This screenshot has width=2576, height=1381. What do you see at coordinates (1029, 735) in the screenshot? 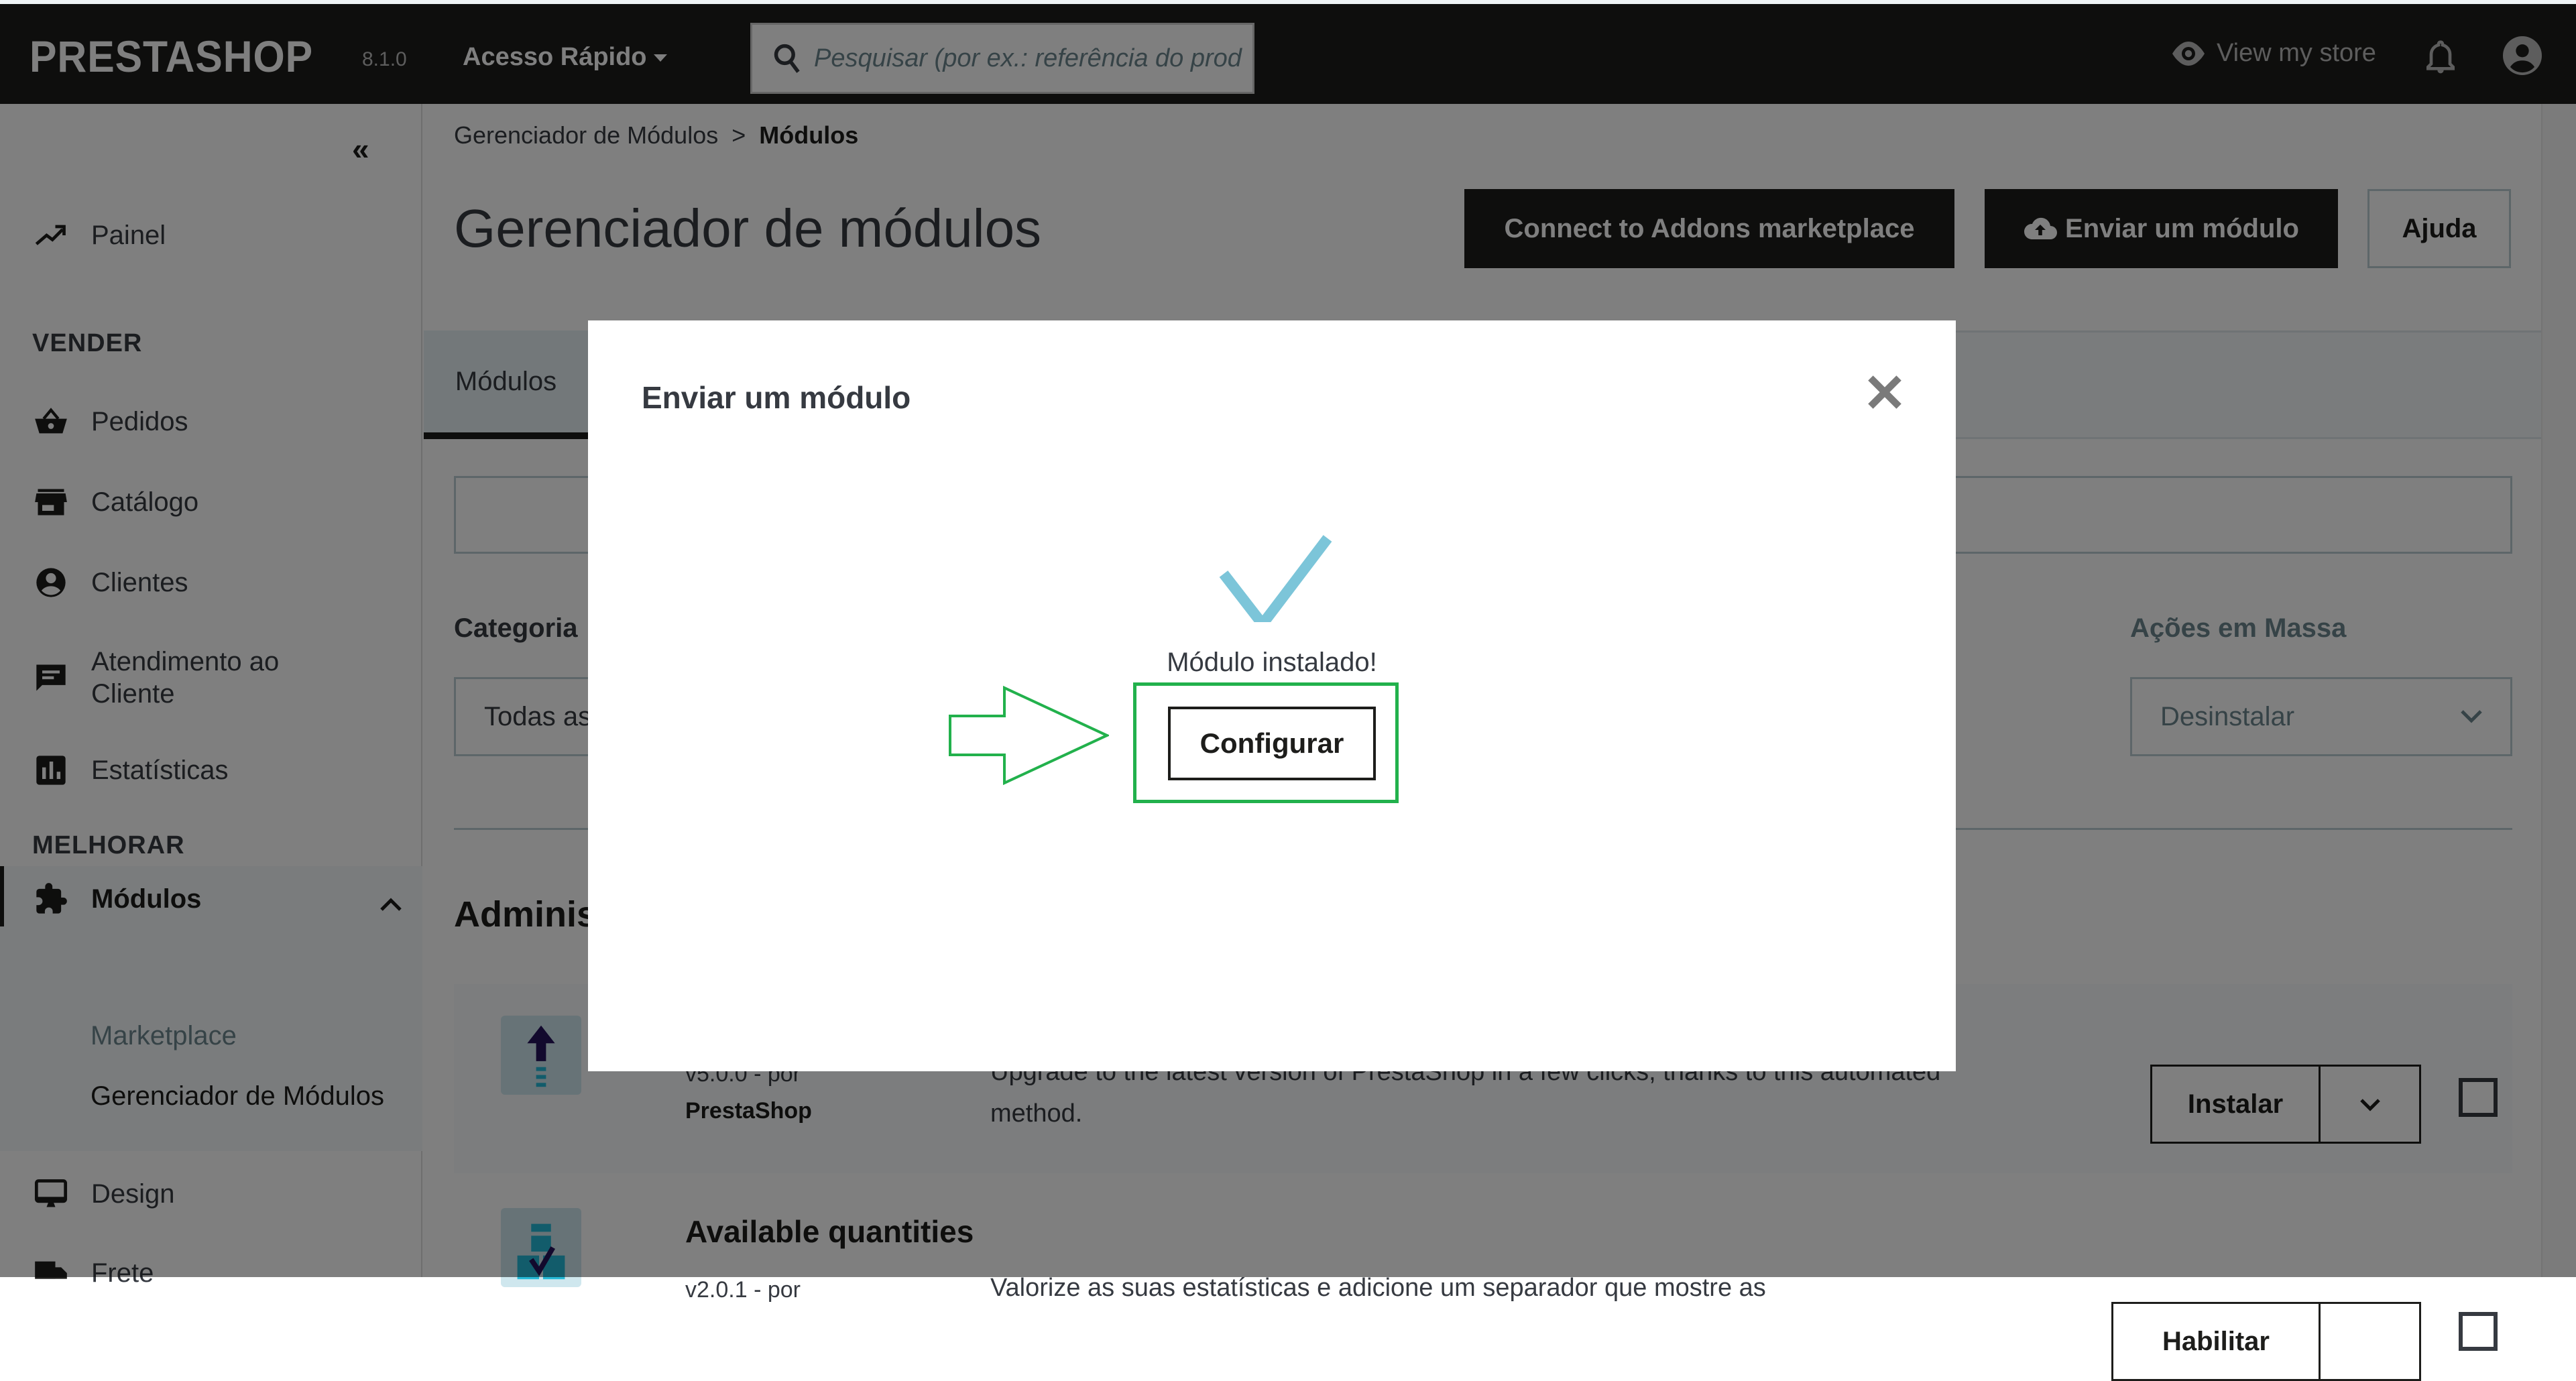
I see `arrow-right-annotation-icon` at bounding box center [1029, 735].